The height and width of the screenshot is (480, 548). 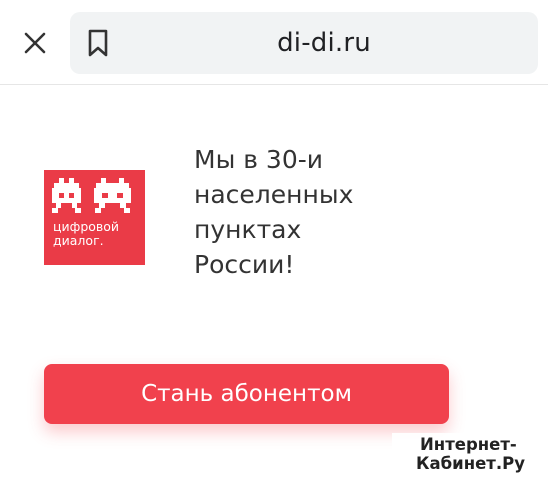 What do you see at coordinates (248, 229) in the screenshot?
I see `headline-line: пунктах` at bounding box center [248, 229].